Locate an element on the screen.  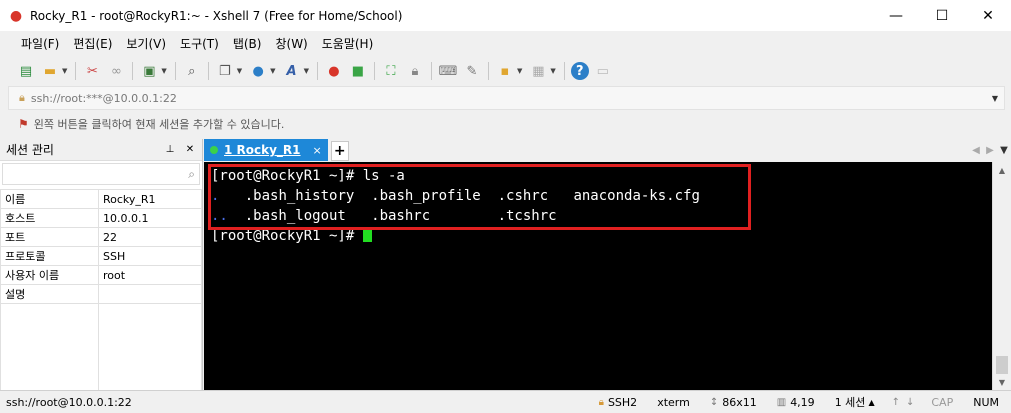
font-icon: A is located at coordinates (292, 71).